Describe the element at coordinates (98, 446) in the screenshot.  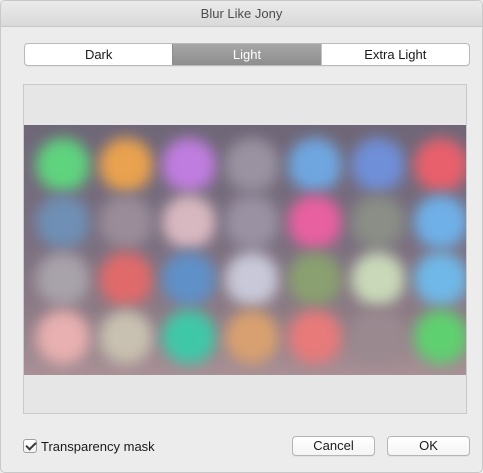
I see `transparency-mask-label: Transparency mask` at that location.